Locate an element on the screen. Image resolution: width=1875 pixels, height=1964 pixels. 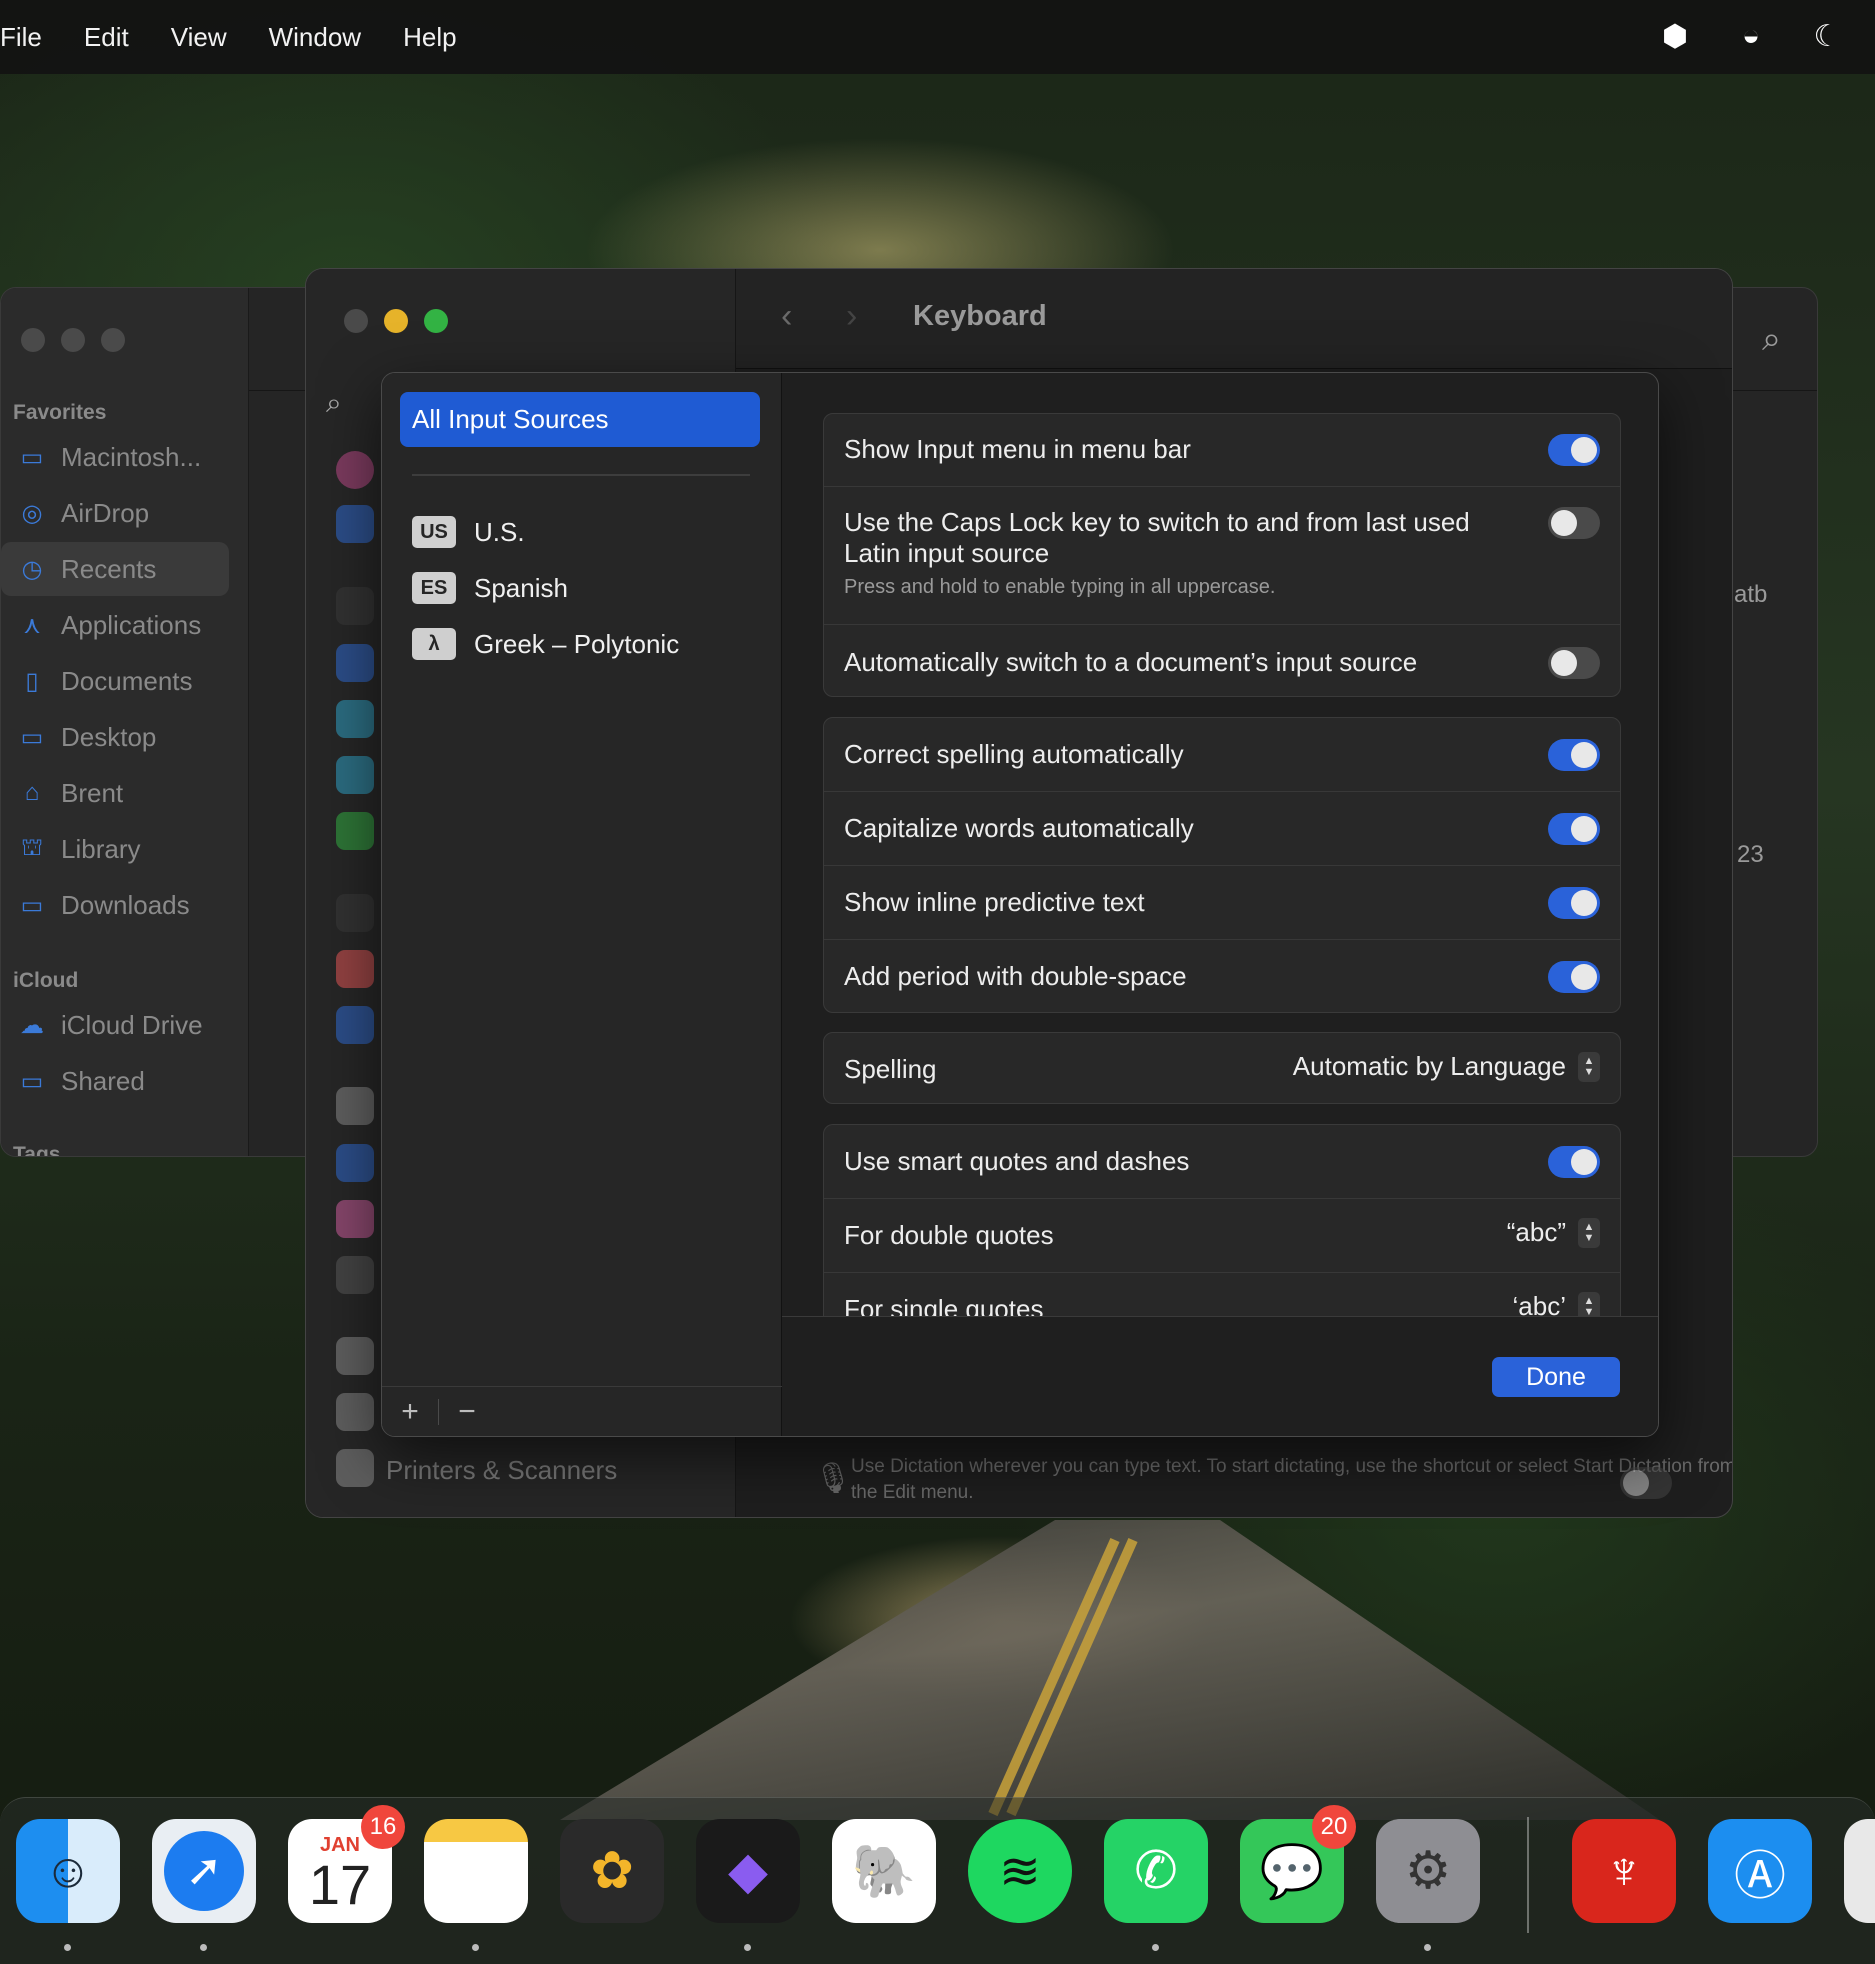
trackpad-icon is located at coordinates (355, 1412).